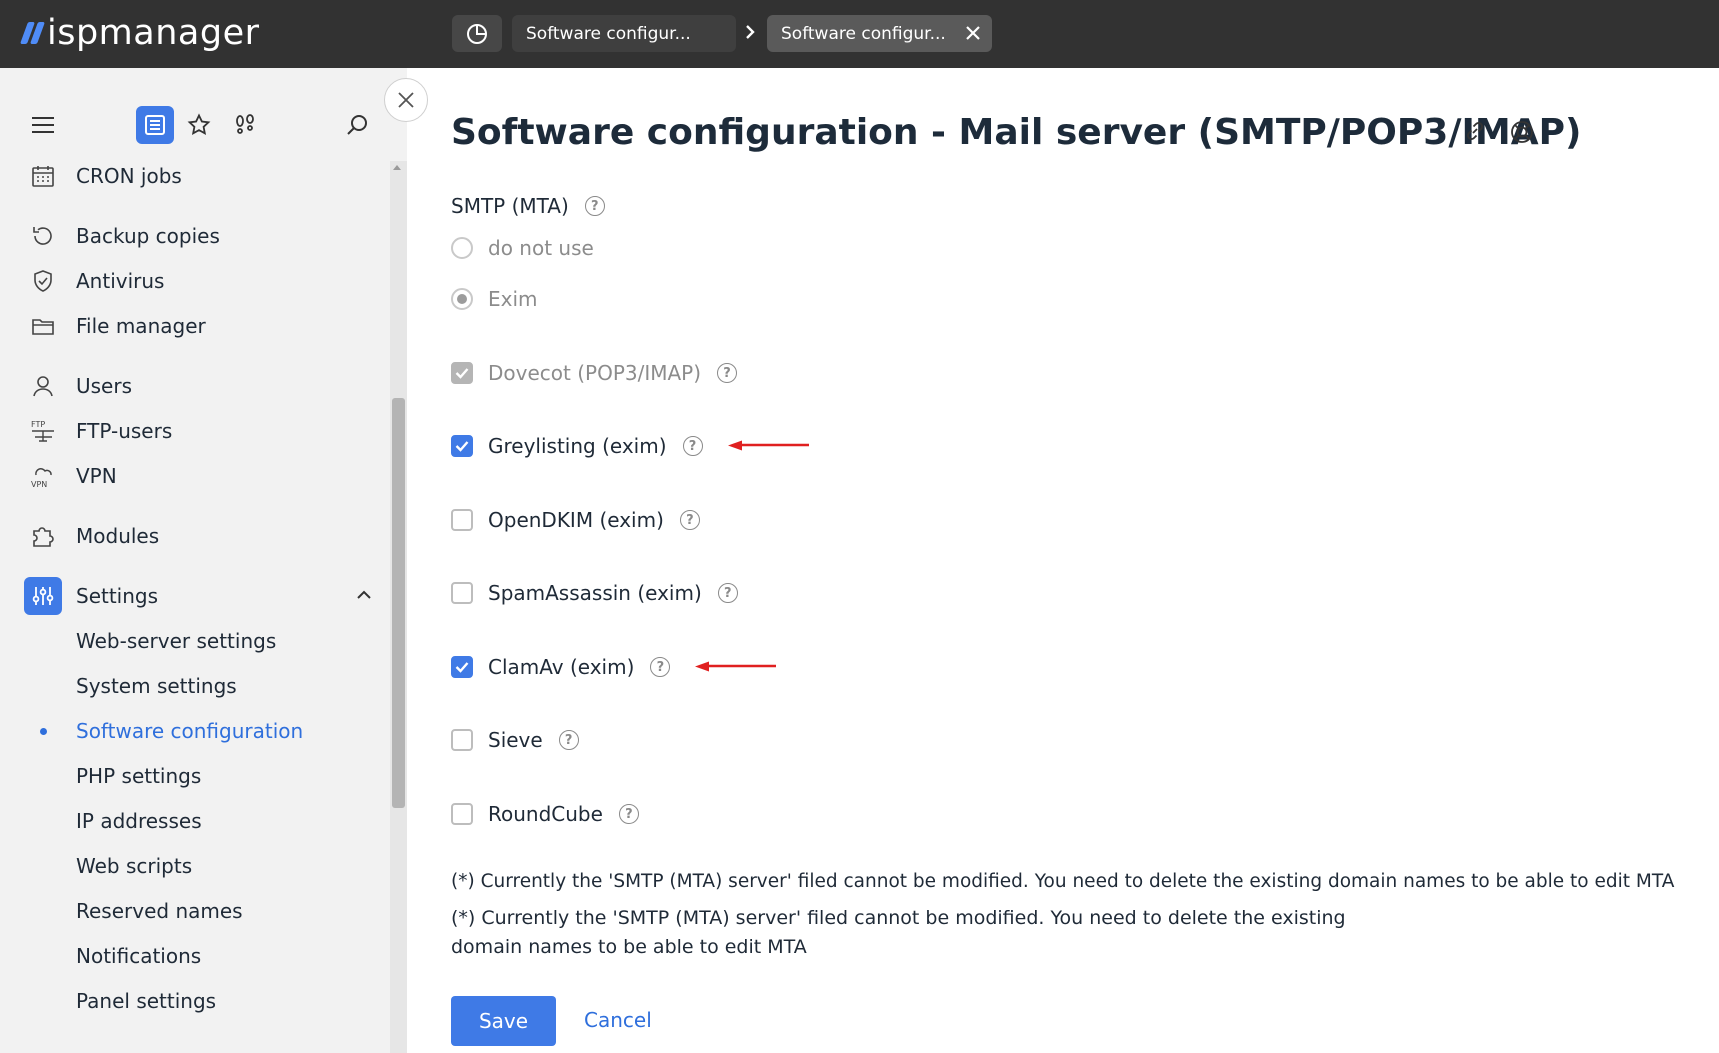 This screenshot has width=1719, height=1053. I want to click on checkbox-opendkim: OpenDKIM (exim) ?, so click(575, 520).